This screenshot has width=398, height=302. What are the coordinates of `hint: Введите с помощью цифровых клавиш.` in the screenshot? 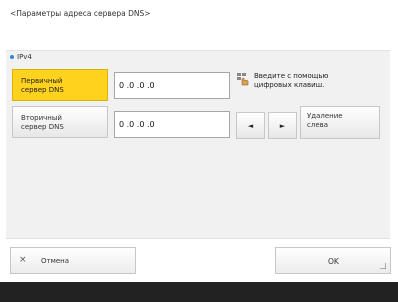 It's located at (311, 81).